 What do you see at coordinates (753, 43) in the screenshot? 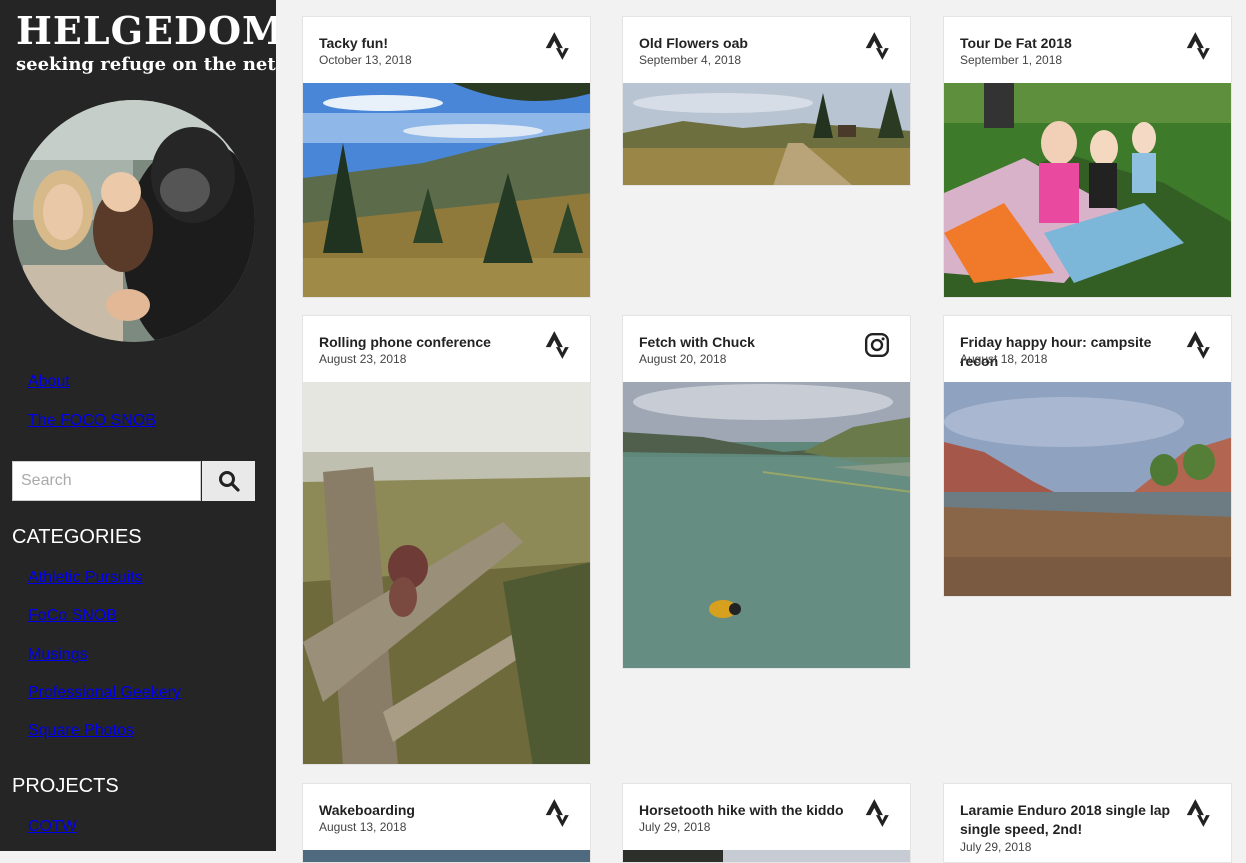
I see `post-title: Old Flowers oab` at bounding box center [753, 43].